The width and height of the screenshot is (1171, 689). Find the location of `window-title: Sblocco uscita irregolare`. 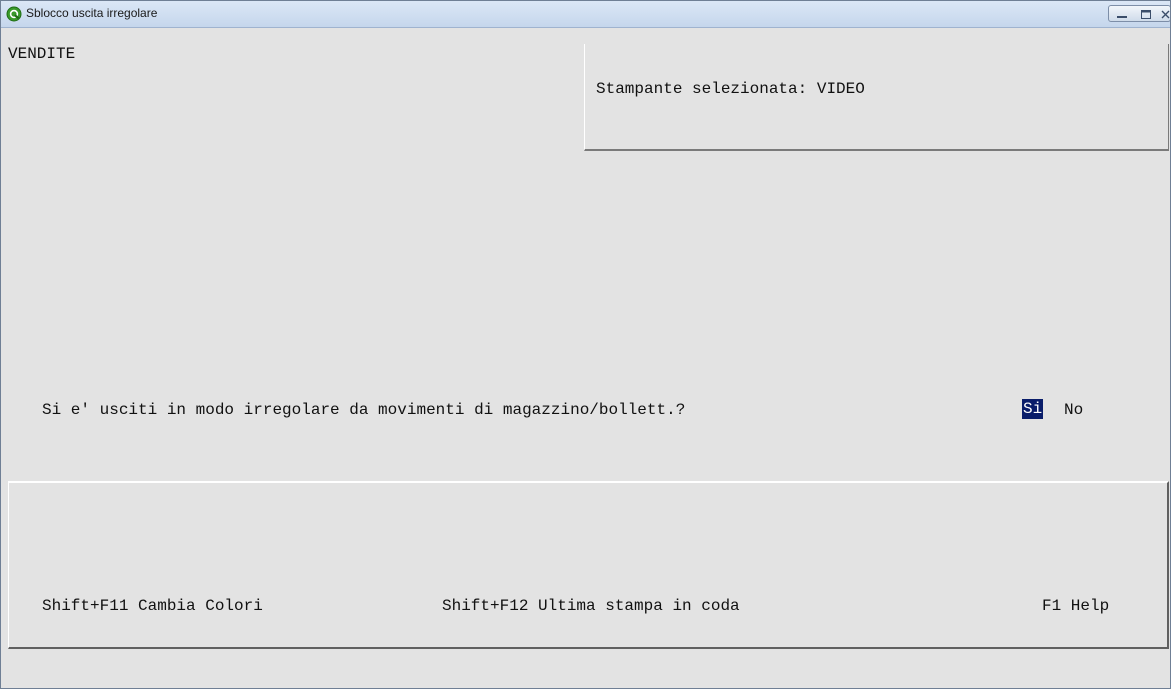

window-title: Sblocco uscita irregolare is located at coordinates (92, 13).